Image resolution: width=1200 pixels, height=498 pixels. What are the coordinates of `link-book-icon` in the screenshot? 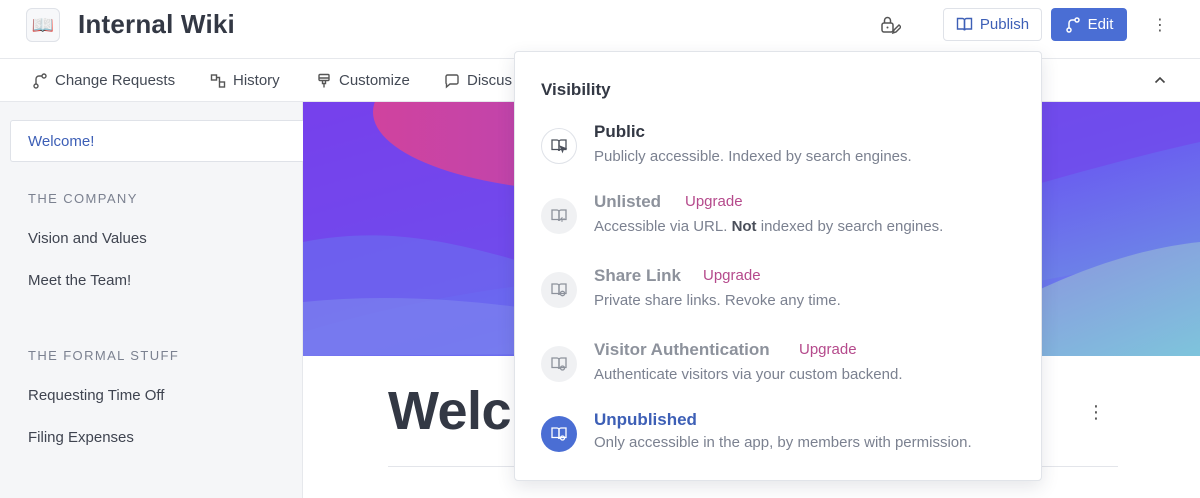 It's located at (559, 216).